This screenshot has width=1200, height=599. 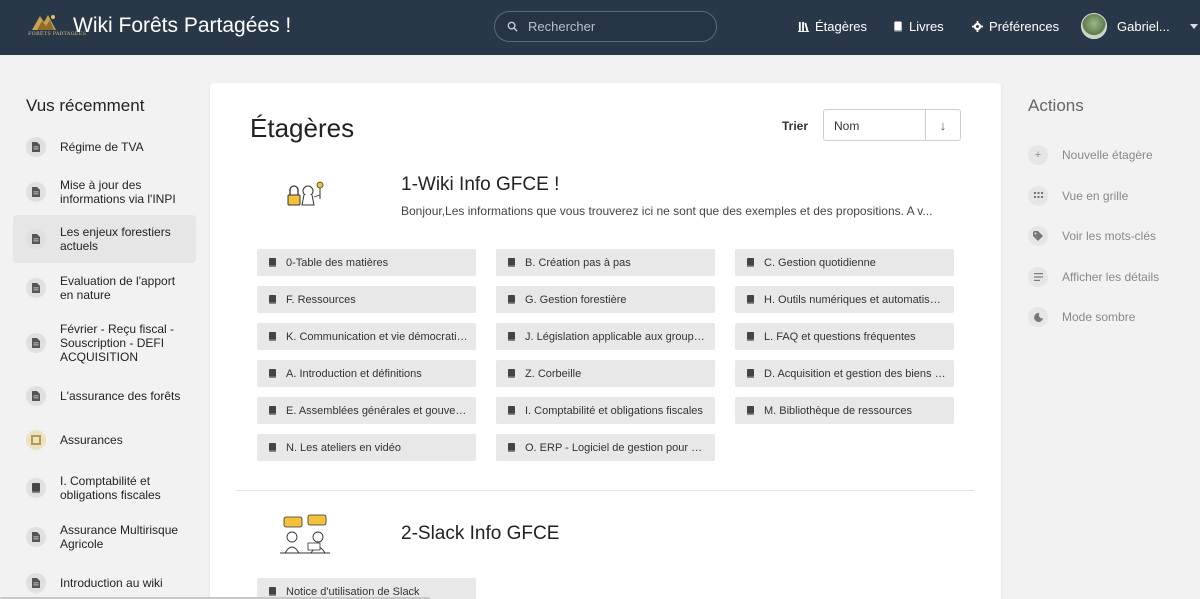 I want to click on book-label: M. Bibliothèque de ressources, so click(x=838, y=410).